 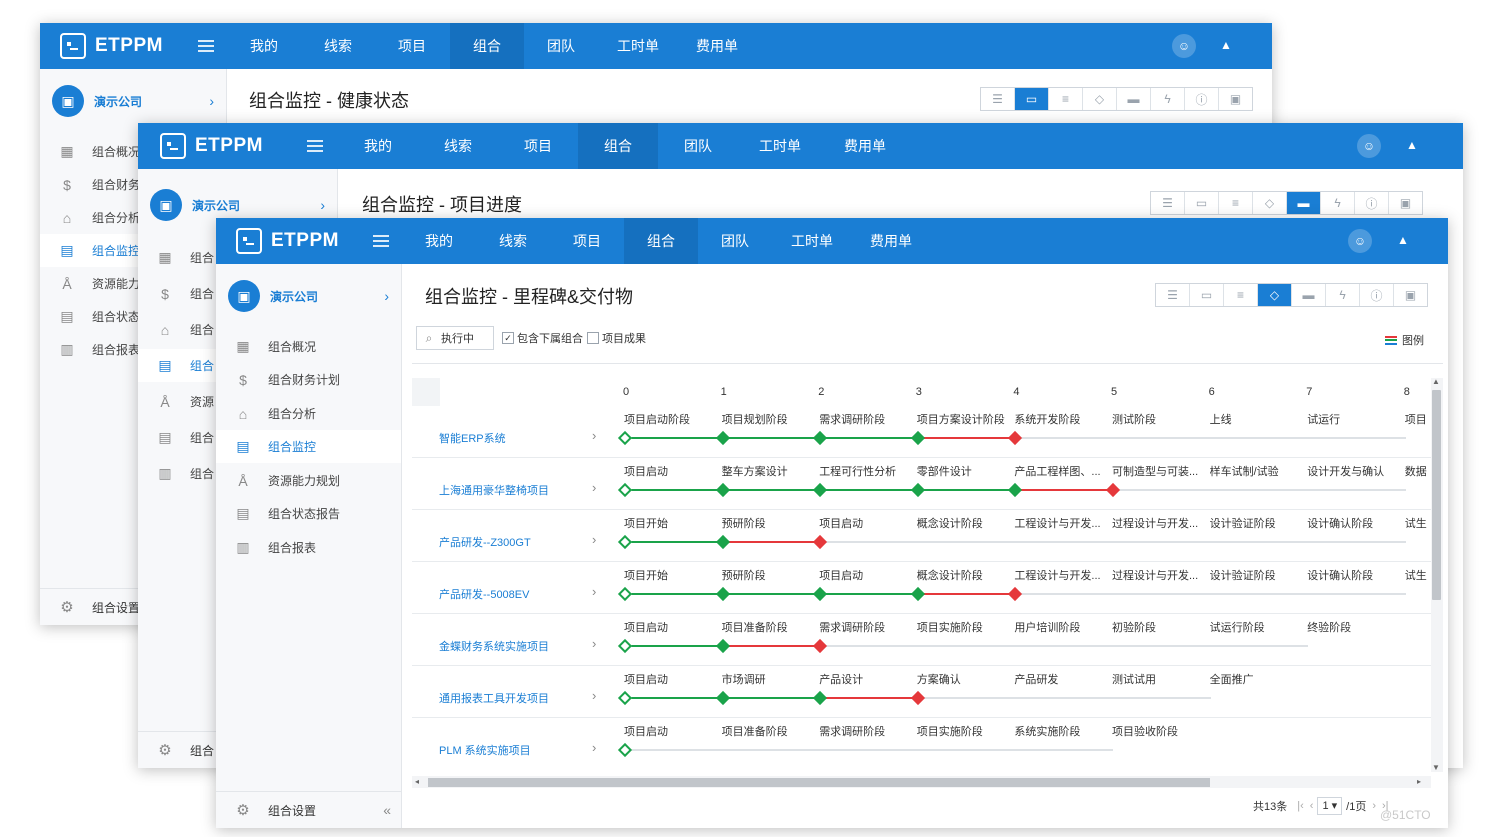 I want to click on project-result-checkbox: 项目成果, so click(x=616, y=338).